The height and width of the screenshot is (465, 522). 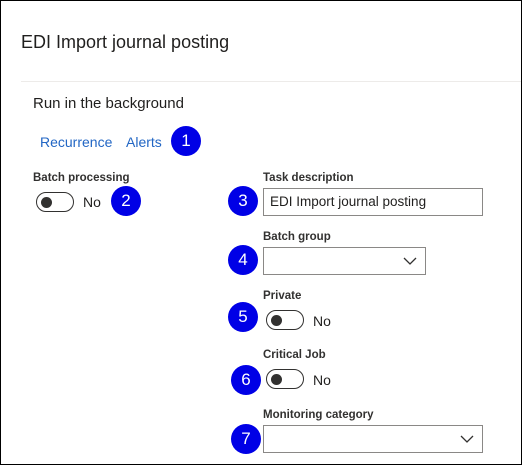 I want to click on task-description-input: EDI Import journal posting, so click(x=373, y=202).